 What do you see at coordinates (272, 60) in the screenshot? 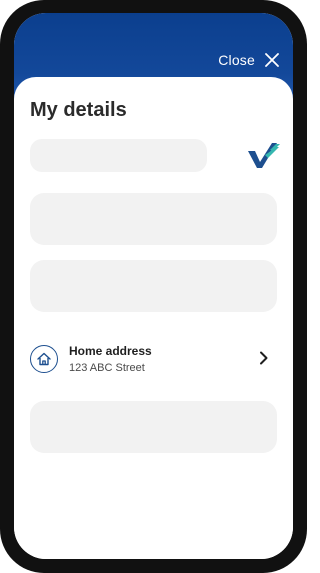
I see `close-icon` at bounding box center [272, 60].